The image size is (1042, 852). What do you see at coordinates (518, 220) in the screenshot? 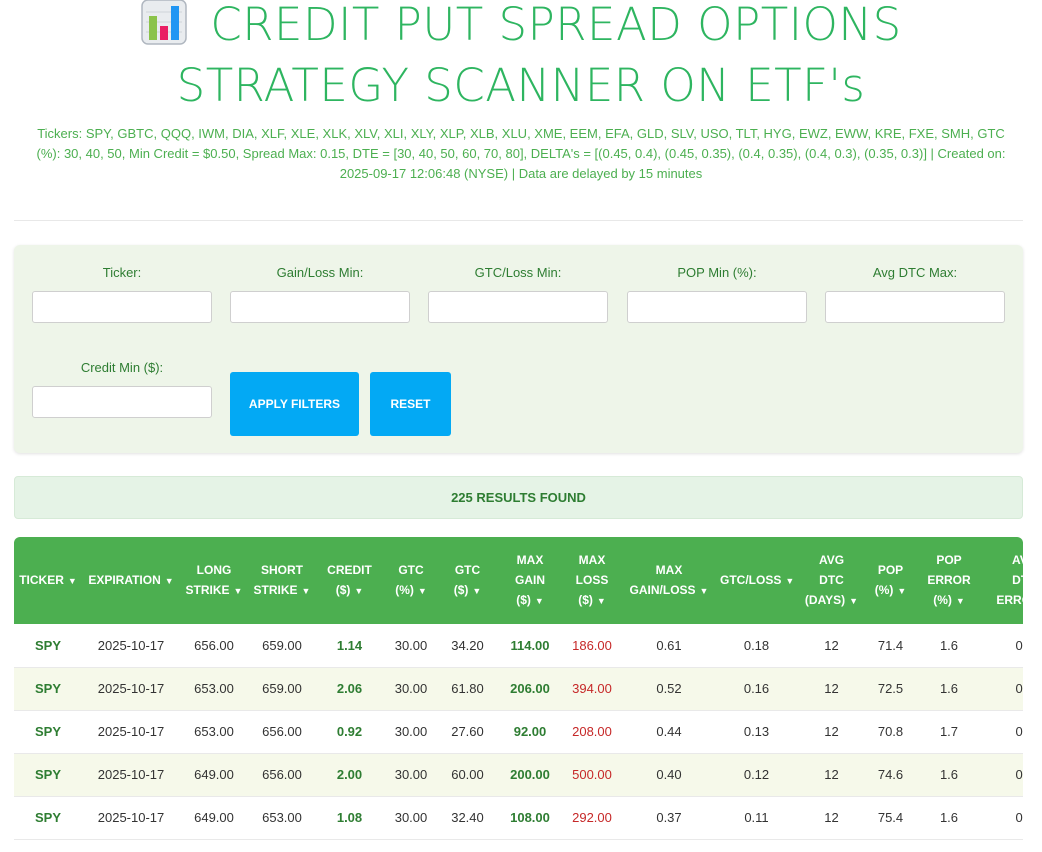
I see `header-divider` at bounding box center [518, 220].